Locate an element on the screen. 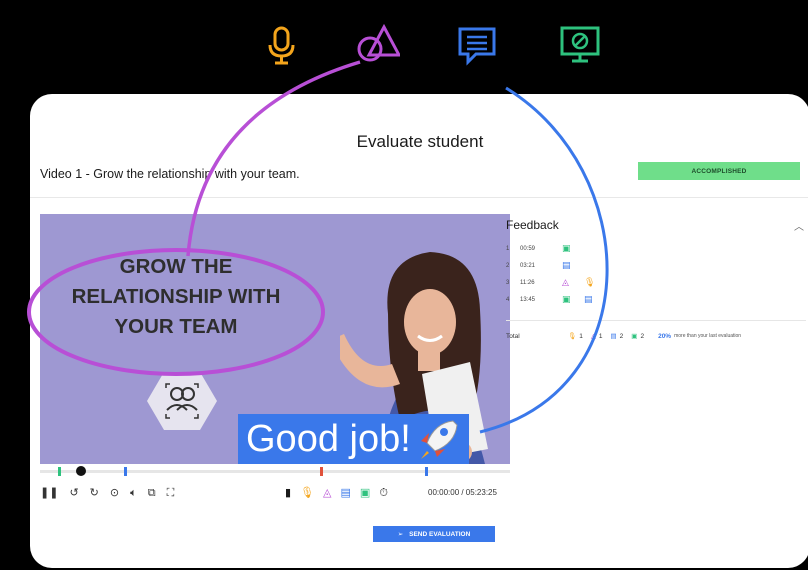  send-icon: ➢ is located at coordinates (400, 534).